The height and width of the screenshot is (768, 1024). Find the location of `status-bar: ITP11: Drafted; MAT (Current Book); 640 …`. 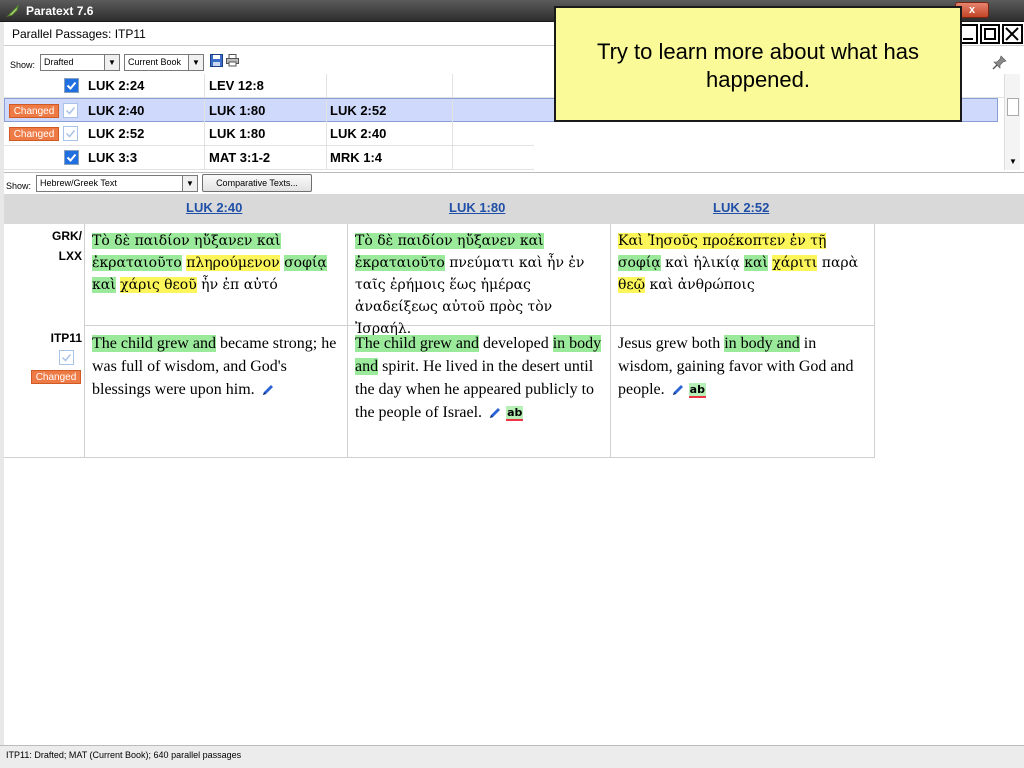

status-bar: ITP11: Drafted; MAT (Current Book); 640 … is located at coordinates (512, 756).